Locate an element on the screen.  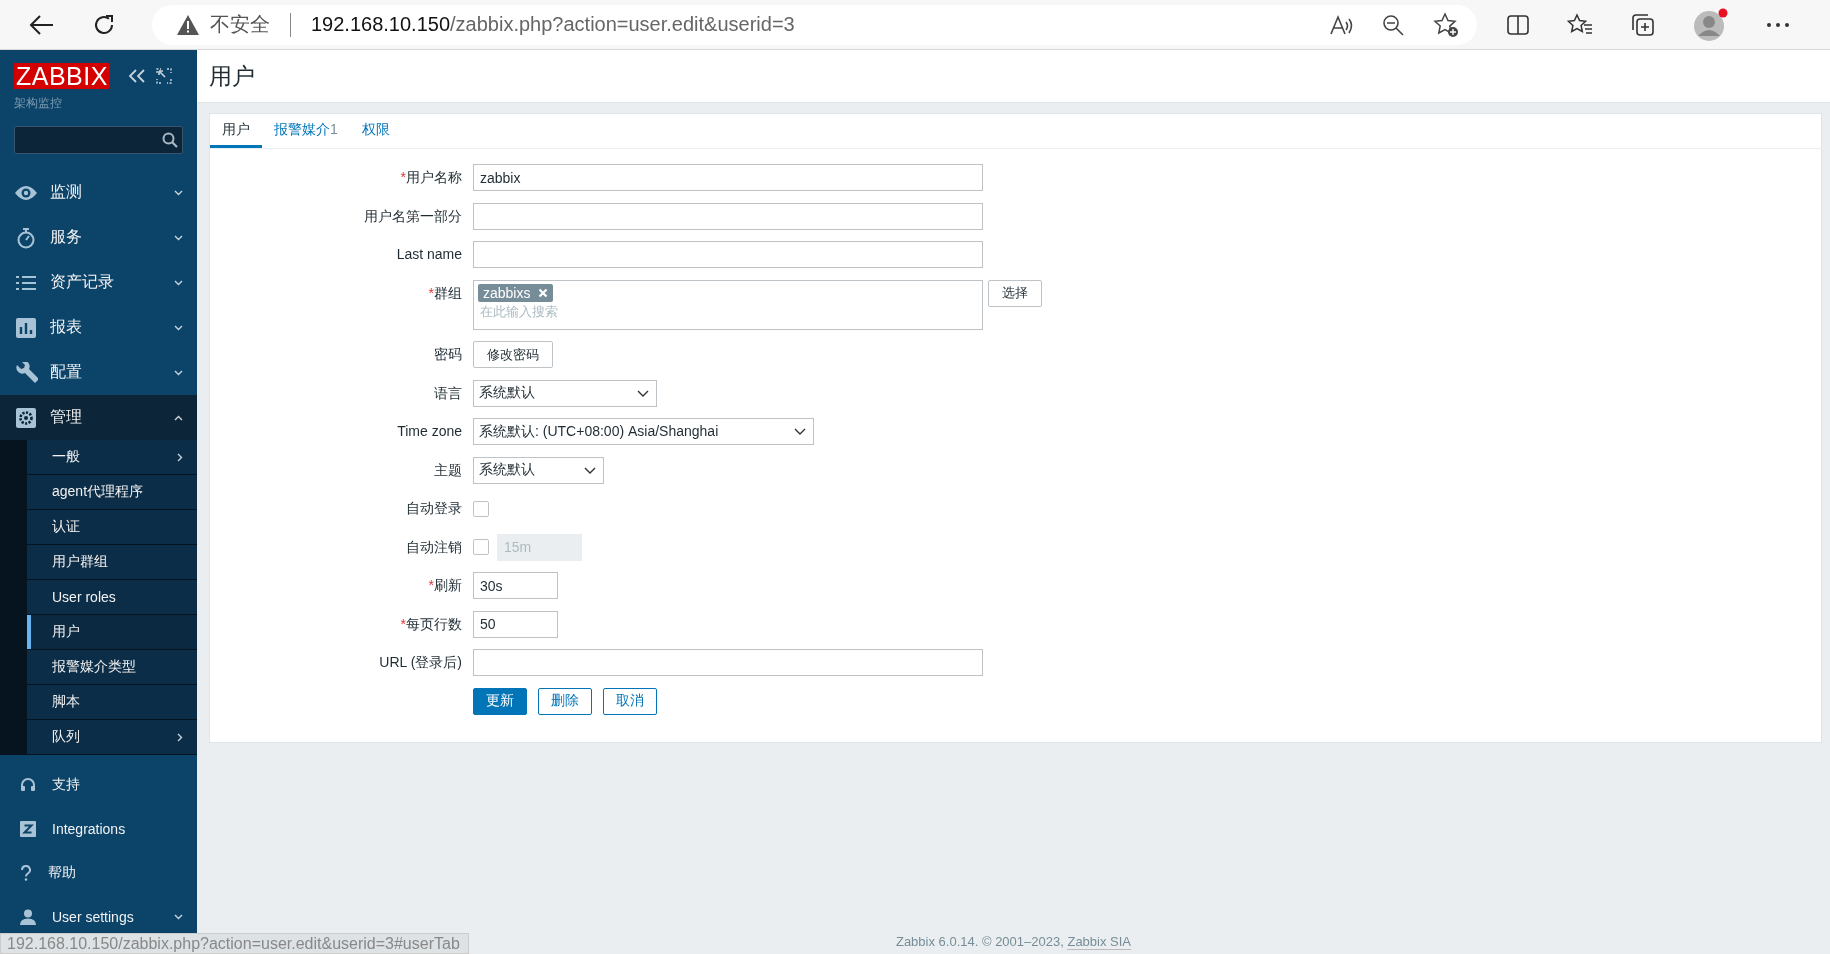
profile-avatar-icon is located at coordinates (1711, 24).